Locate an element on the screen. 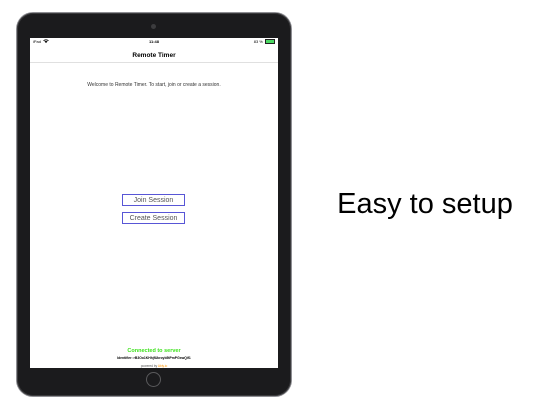 The height and width of the screenshot is (414, 552). status-time: 11:48 is located at coordinates (153, 41).